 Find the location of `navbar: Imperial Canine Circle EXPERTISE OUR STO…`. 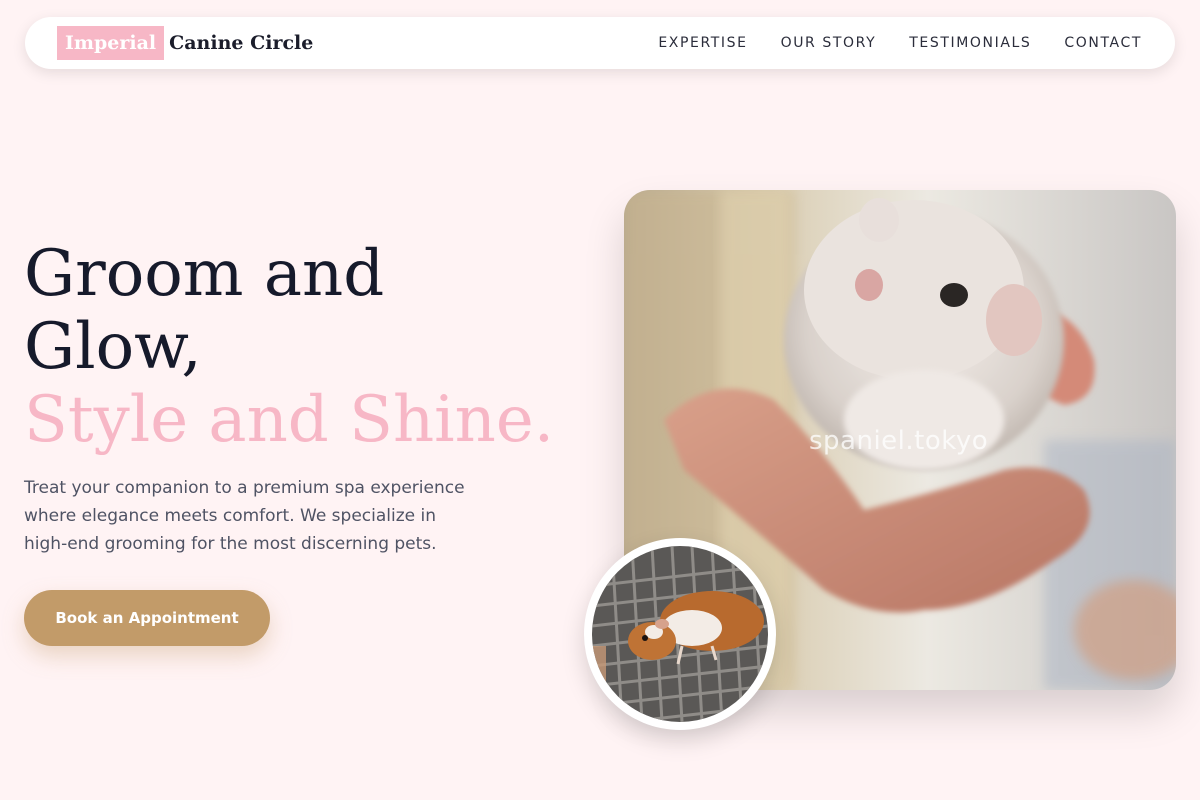

navbar: Imperial Canine Circle EXPERTISE OUR STO… is located at coordinates (600, 43).